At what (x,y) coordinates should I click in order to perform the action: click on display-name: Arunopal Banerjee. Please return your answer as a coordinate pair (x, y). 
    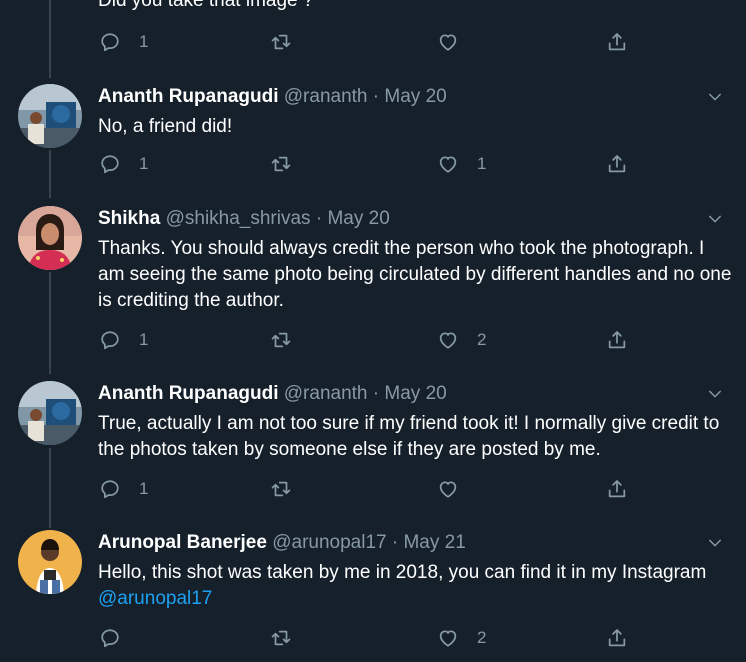
    Looking at the image, I should click on (182, 542).